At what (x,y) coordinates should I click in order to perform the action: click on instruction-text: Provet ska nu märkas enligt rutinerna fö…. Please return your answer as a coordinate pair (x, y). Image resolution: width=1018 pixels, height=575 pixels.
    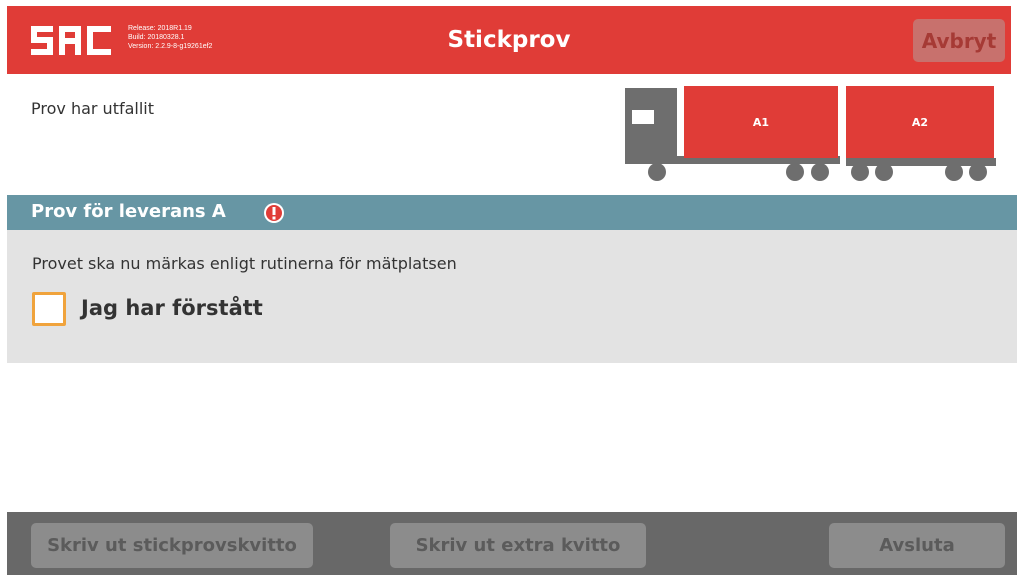
    Looking at the image, I should click on (244, 263).